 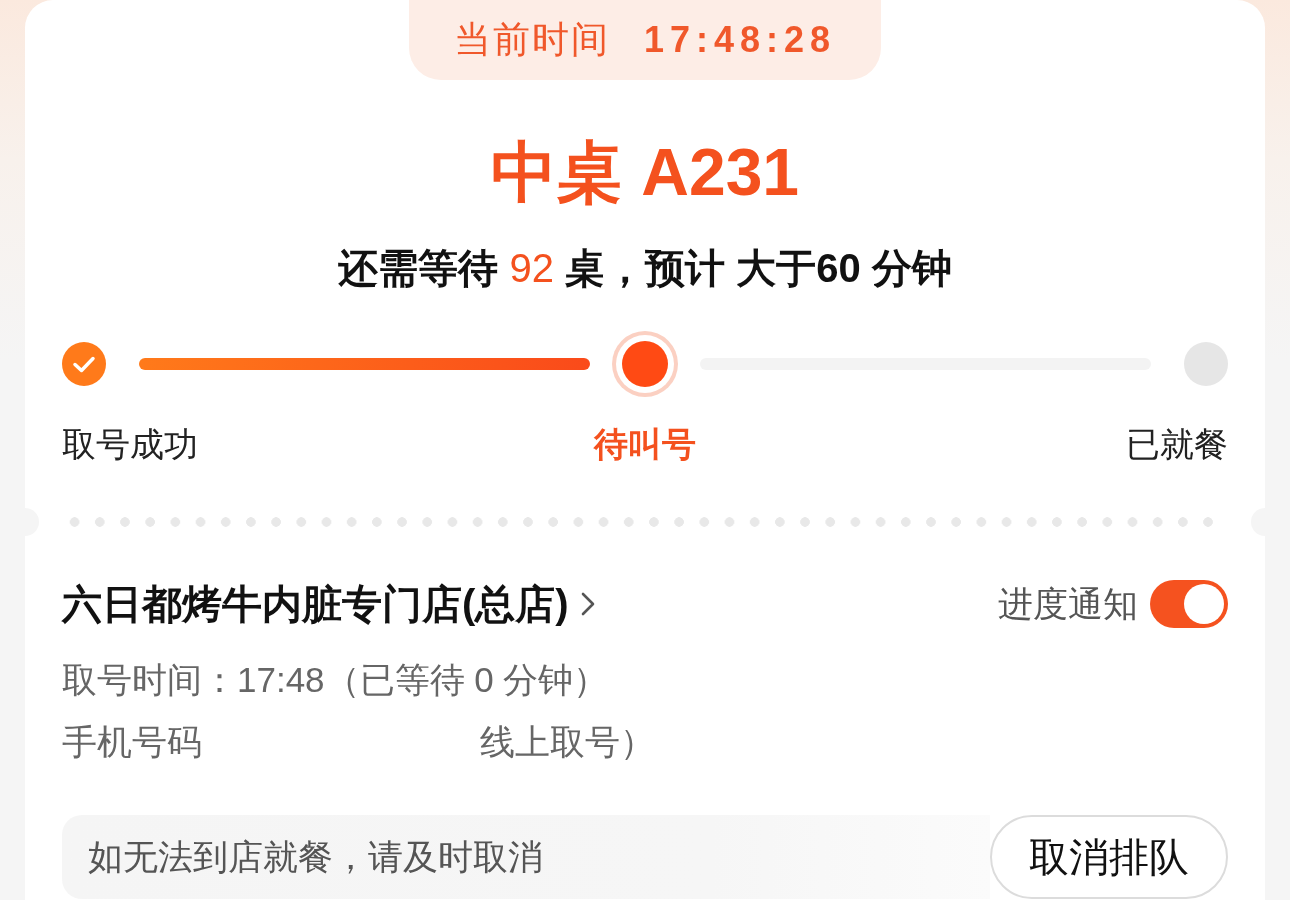 I want to click on clock-label: 当前时间, so click(x=531, y=40).